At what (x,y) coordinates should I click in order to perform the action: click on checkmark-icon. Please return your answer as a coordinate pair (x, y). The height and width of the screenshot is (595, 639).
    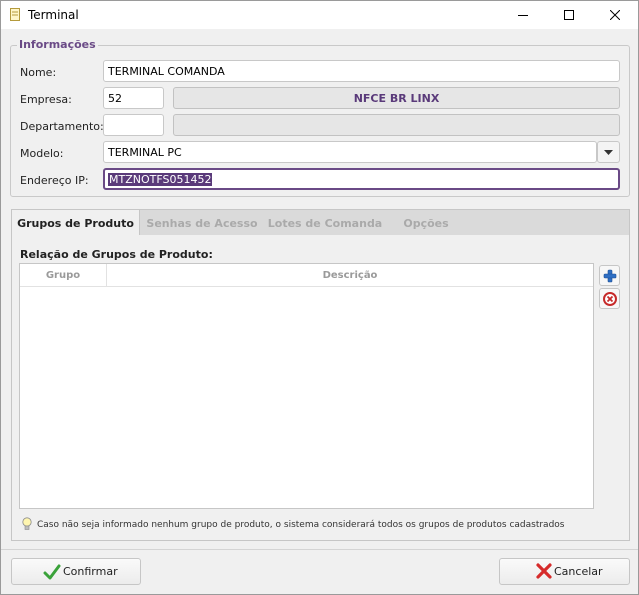
    Looking at the image, I should click on (52, 572).